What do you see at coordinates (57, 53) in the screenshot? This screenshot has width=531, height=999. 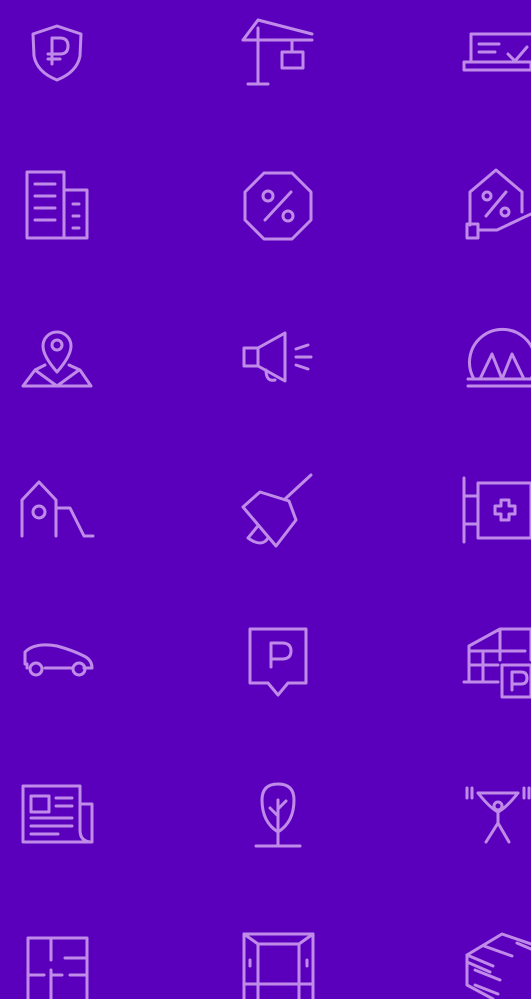 I see `ruble-shield-icon` at bounding box center [57, 53].